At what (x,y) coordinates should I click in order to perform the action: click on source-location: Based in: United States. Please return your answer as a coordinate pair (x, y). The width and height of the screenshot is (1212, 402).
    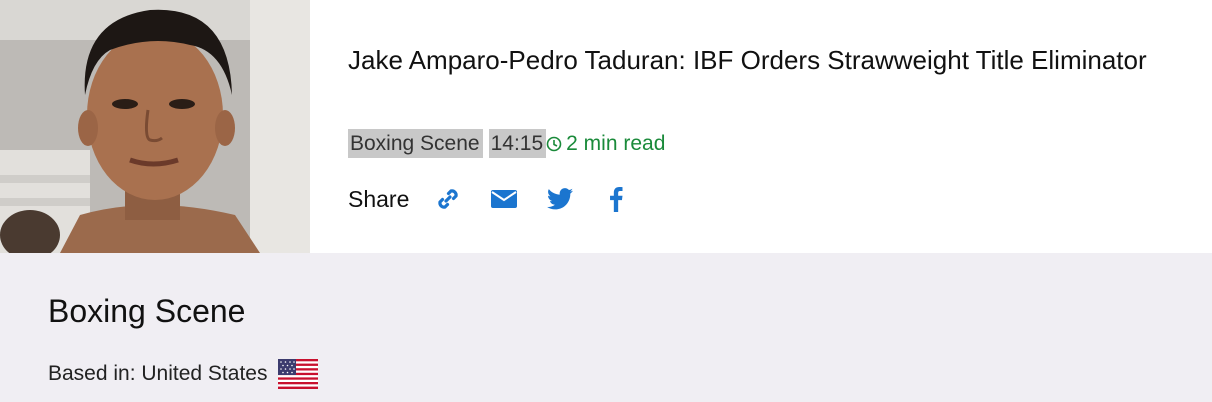
    Looking at the image, I should click on (183, 374).